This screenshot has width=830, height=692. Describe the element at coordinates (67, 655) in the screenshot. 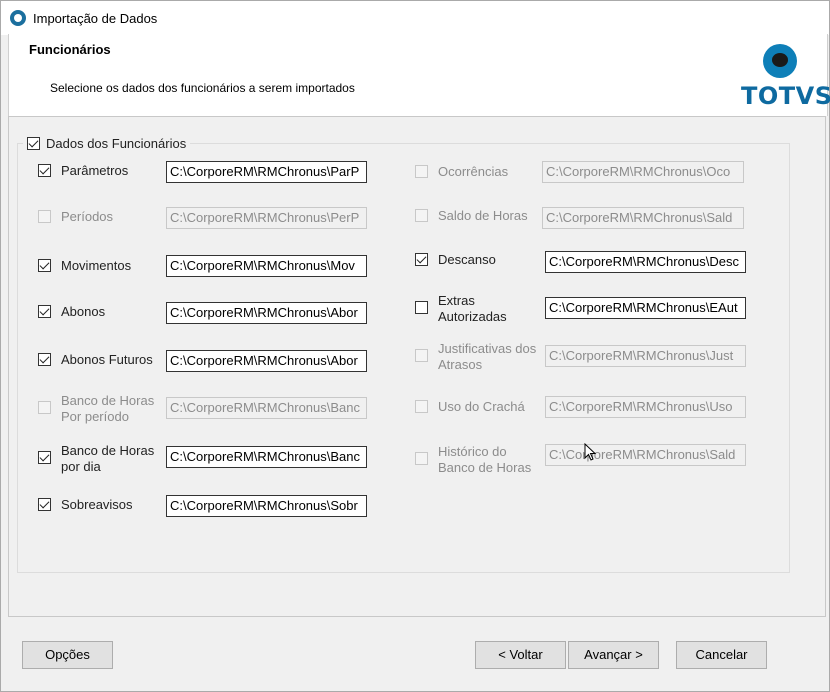

I see `options-button: Opções` at that location.